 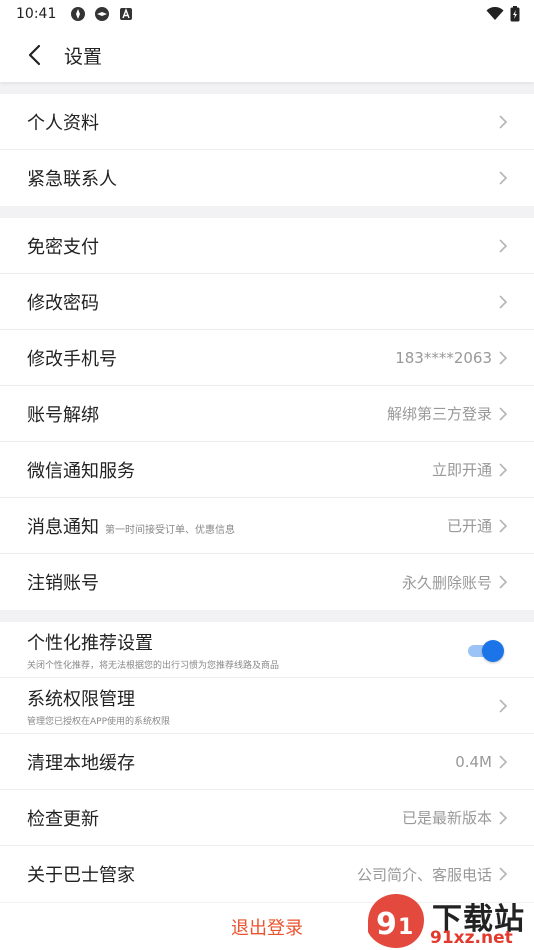 I want to click on personalized-recommendation-toggle, so click(x=486, y=650).